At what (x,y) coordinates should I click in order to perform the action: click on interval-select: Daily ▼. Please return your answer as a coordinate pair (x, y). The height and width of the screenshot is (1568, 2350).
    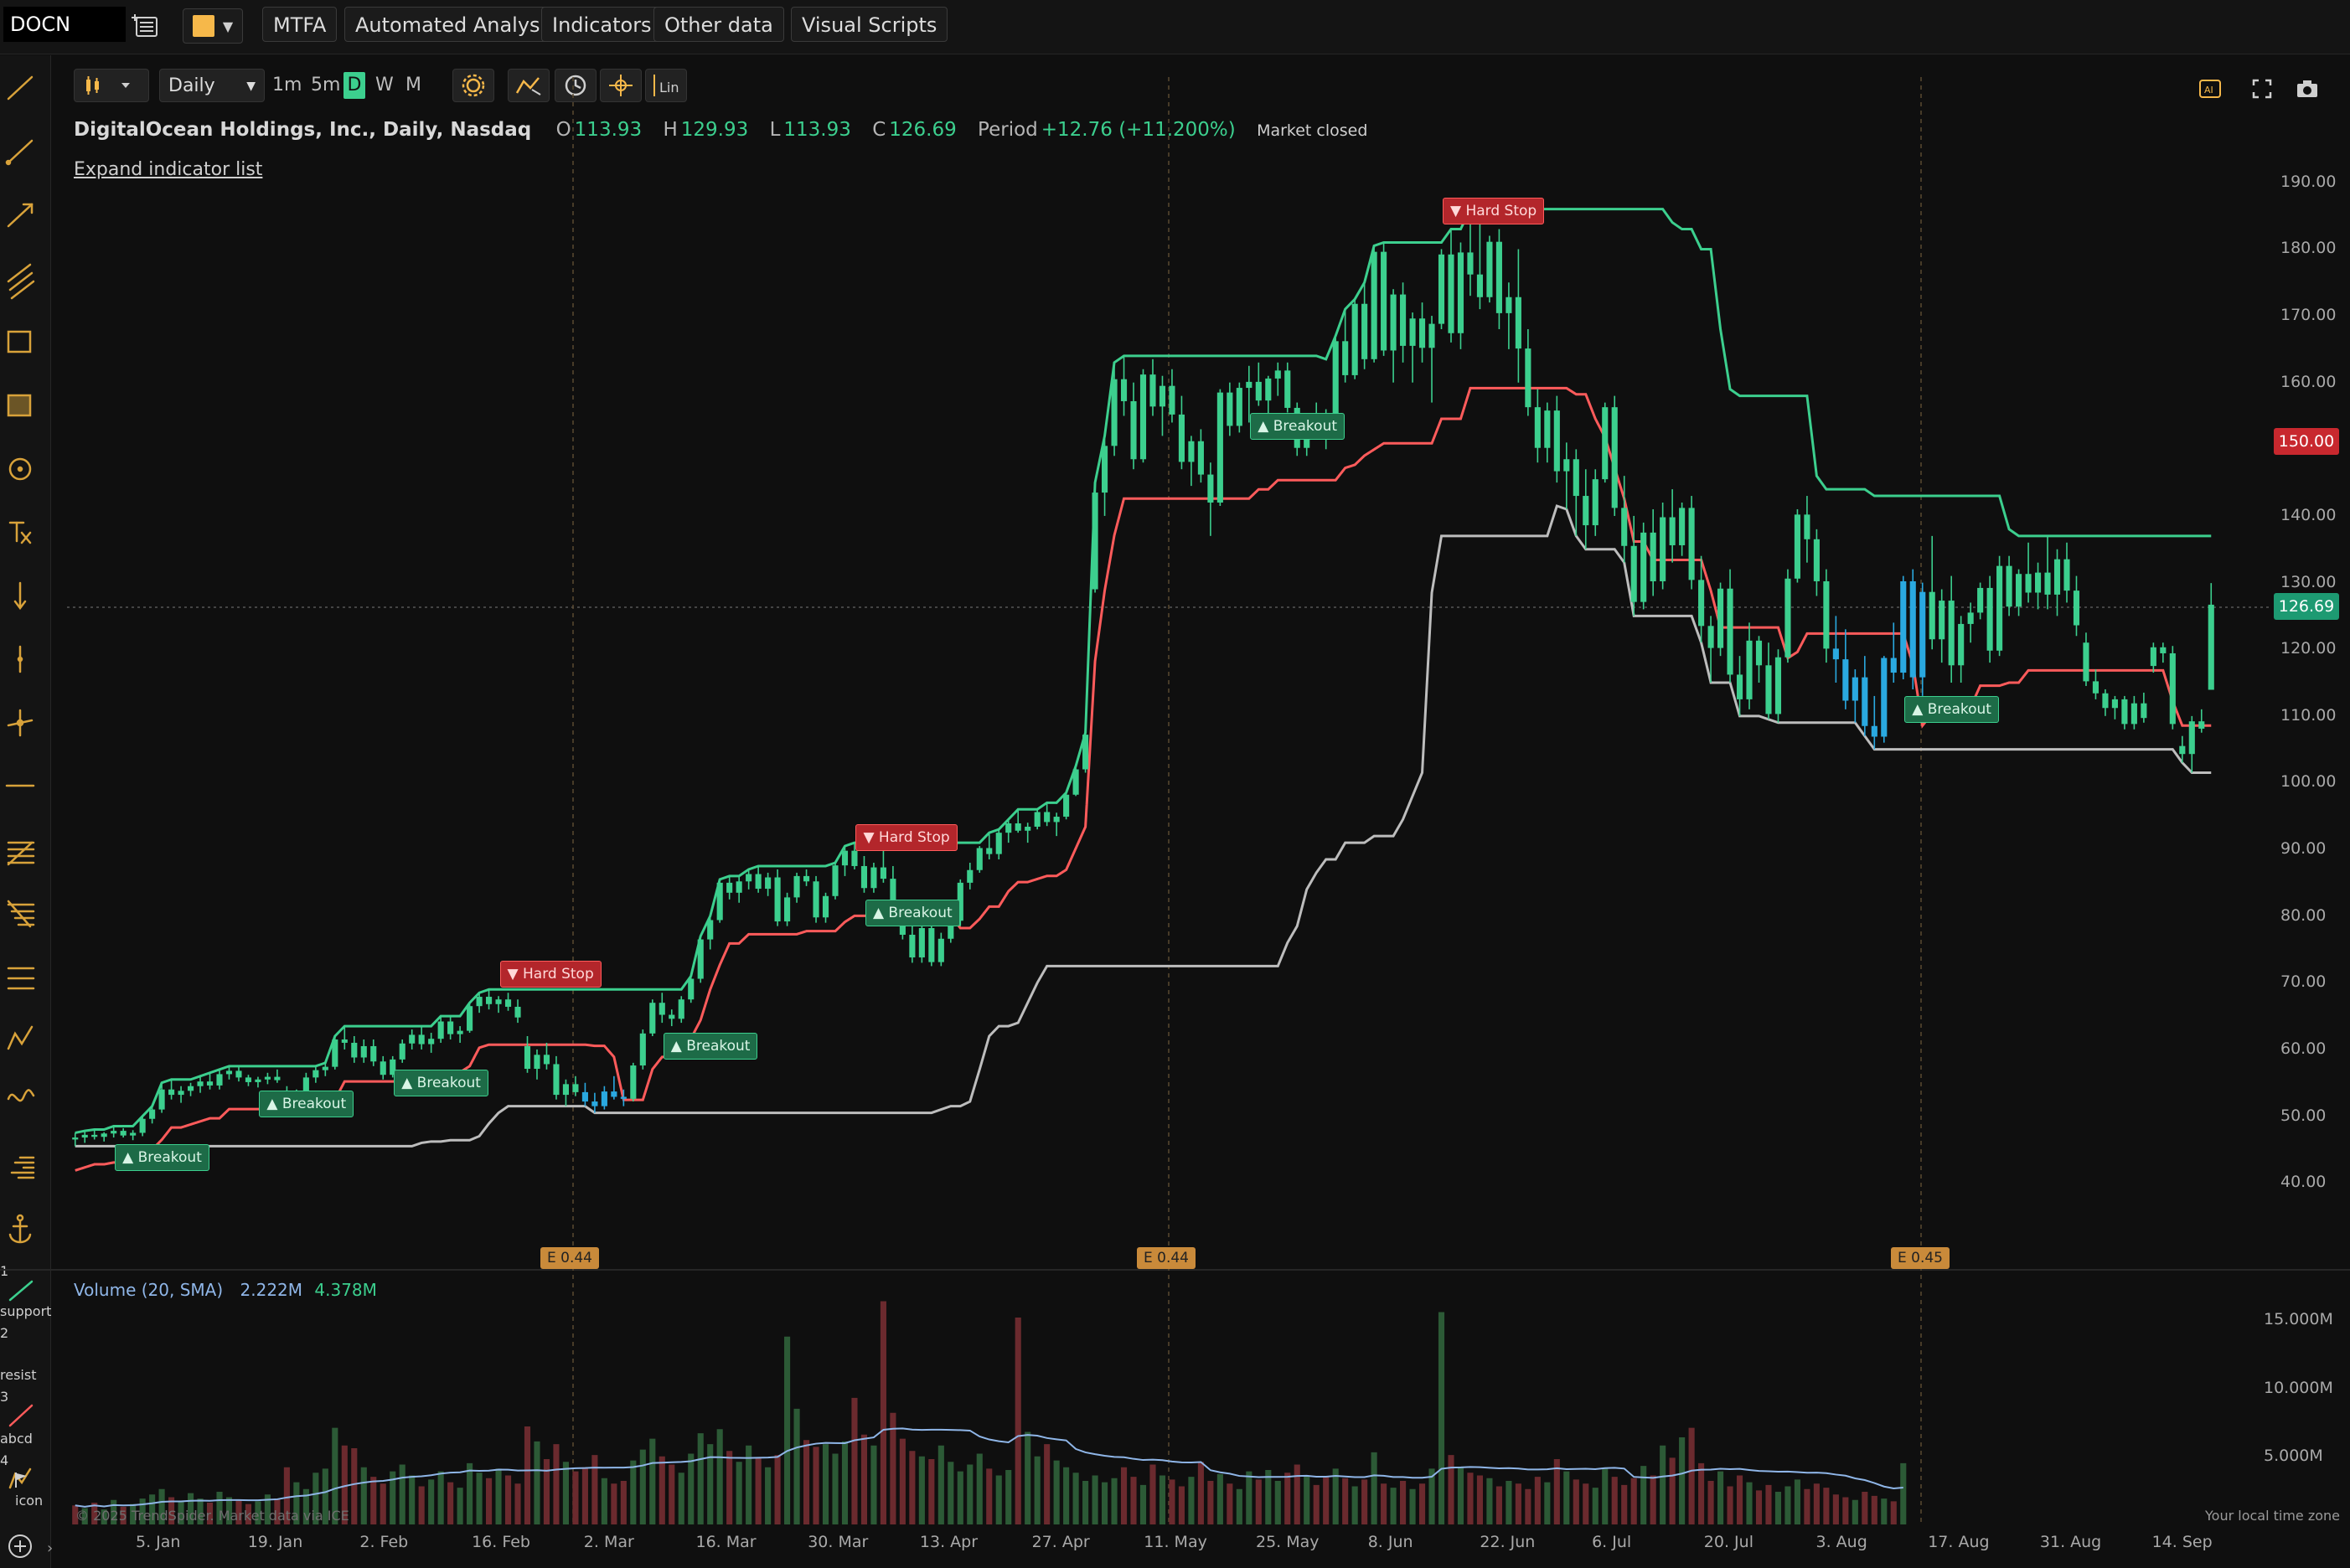
    Looking at the image, I should click on (212, 86).